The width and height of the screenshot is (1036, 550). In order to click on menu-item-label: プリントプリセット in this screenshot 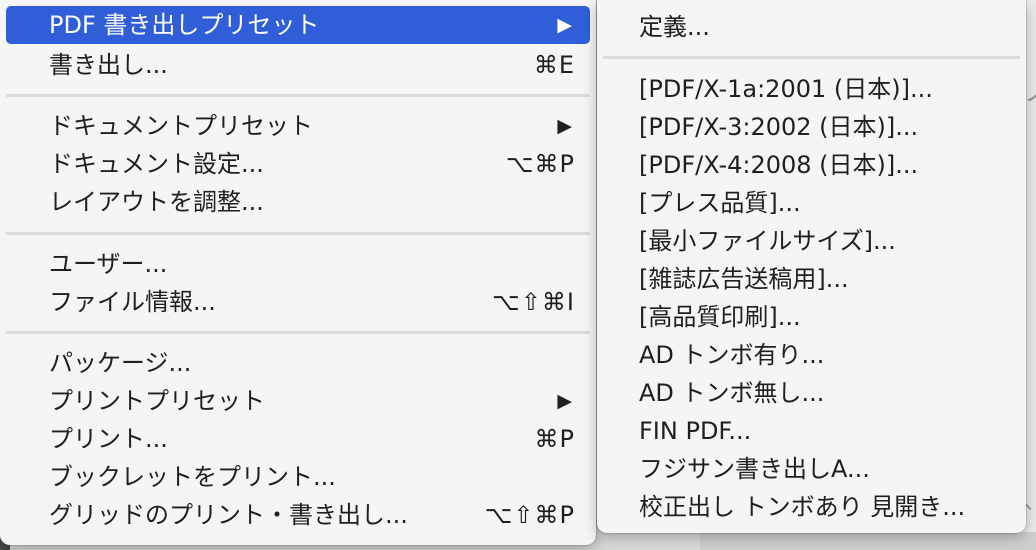, I will do `click(157, 401)`.